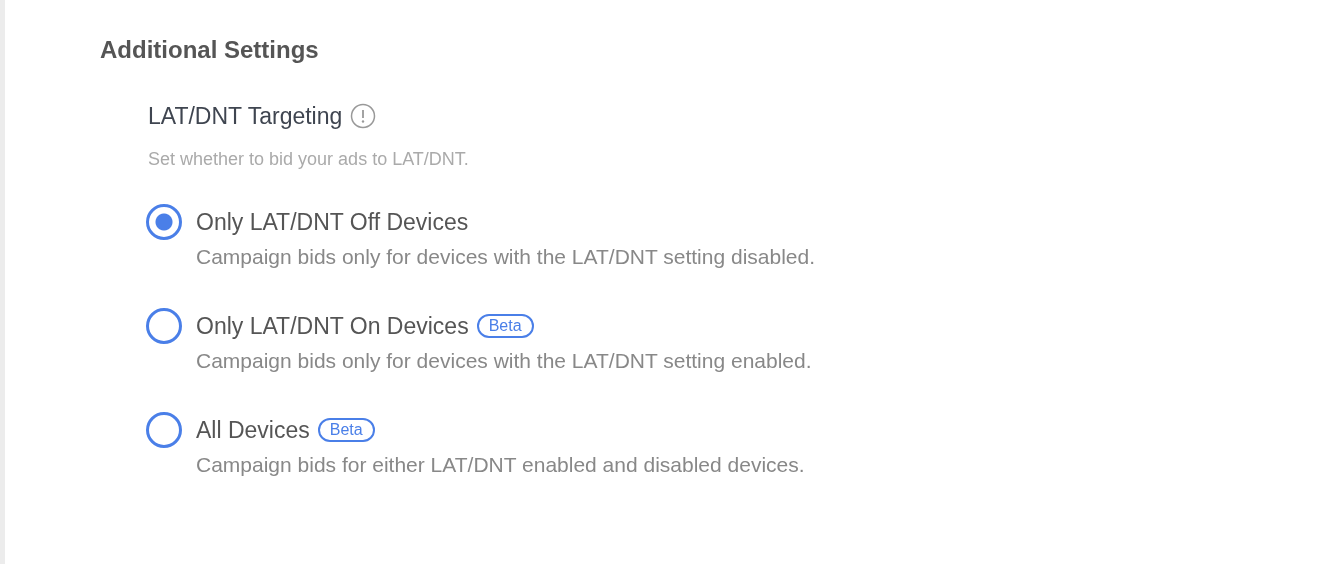 This screenshot has width=1322, height=564. I want to click on section-title: Additional Settings, so click(210, 50).